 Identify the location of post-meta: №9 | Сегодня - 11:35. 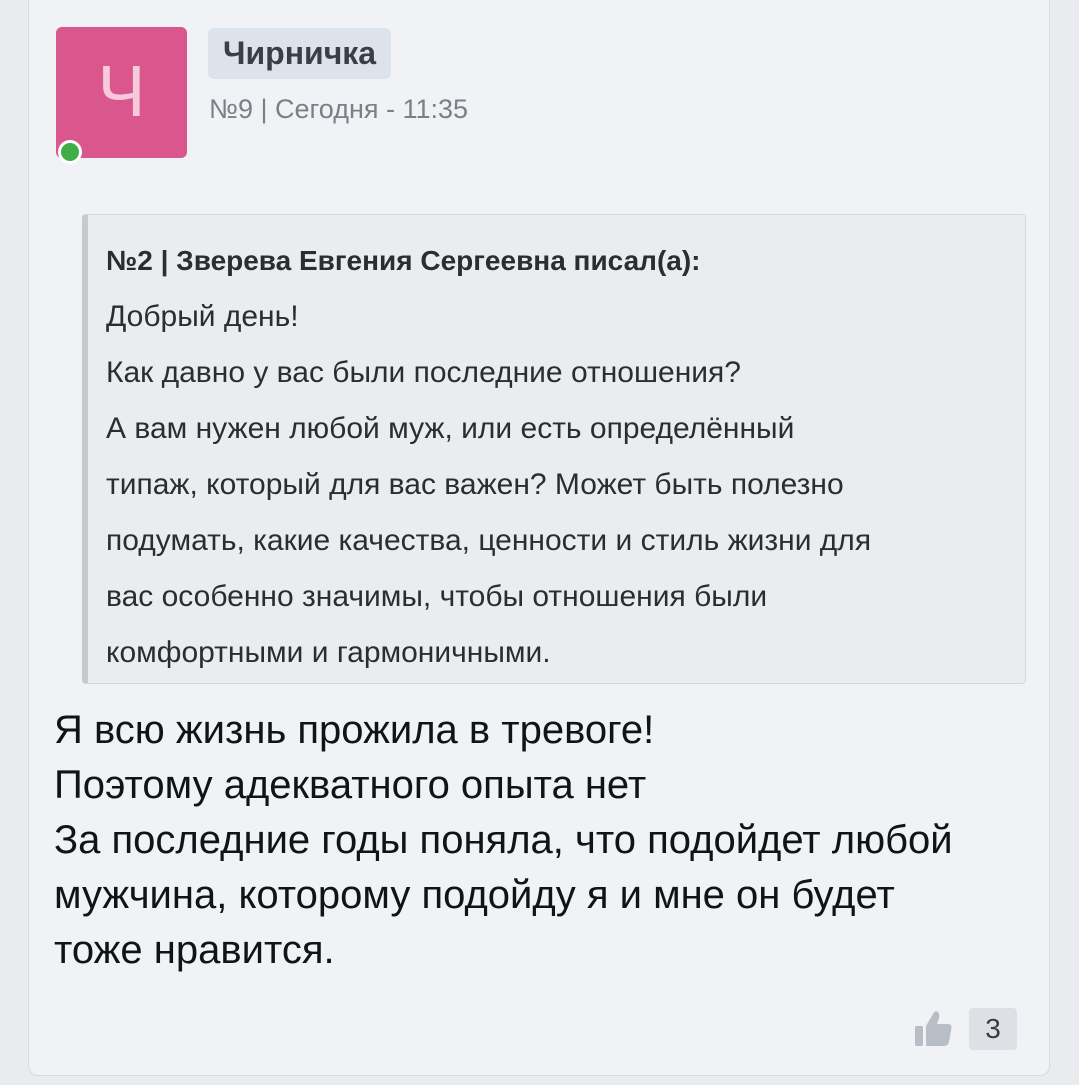
(339, 109).